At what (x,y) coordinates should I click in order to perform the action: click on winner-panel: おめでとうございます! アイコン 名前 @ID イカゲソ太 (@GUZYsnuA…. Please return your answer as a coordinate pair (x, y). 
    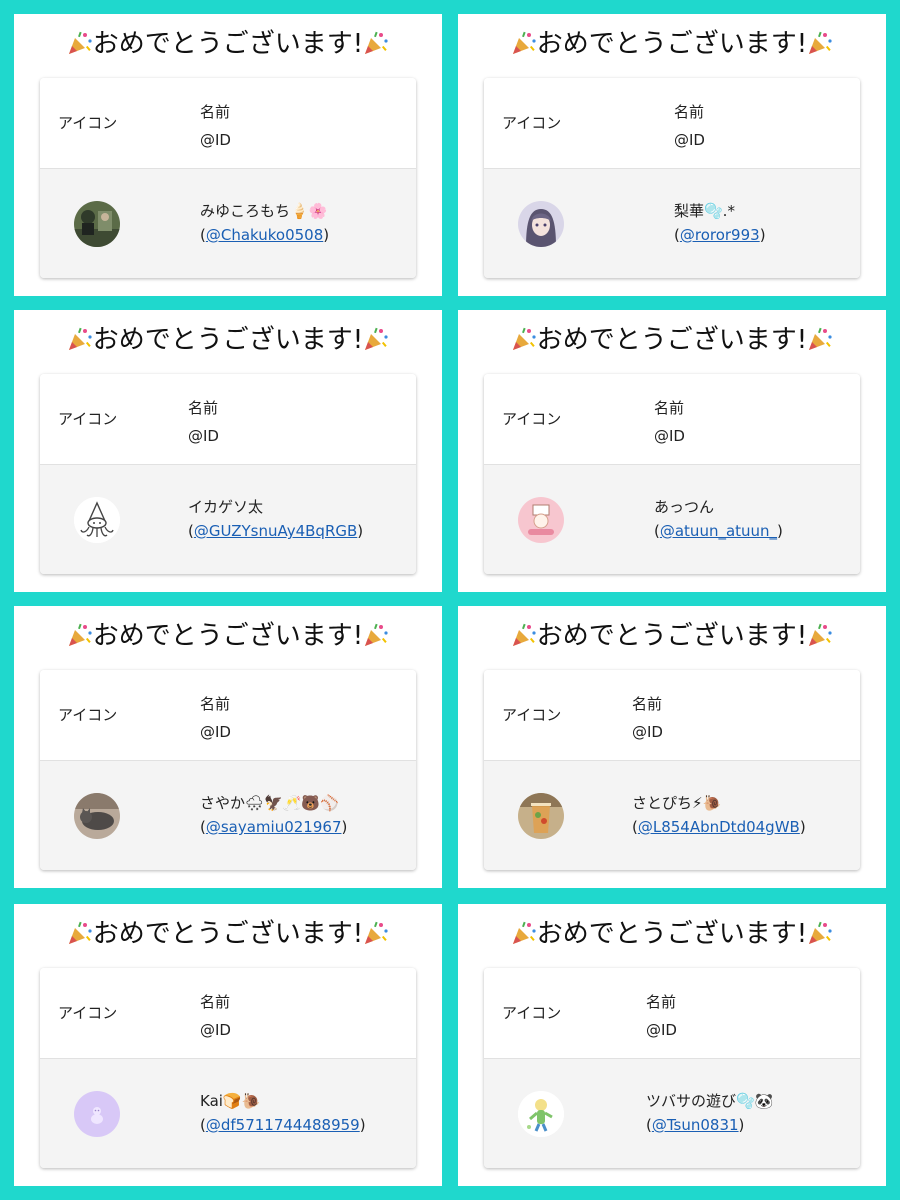
    Looking at the image, I should click on (228, 451).